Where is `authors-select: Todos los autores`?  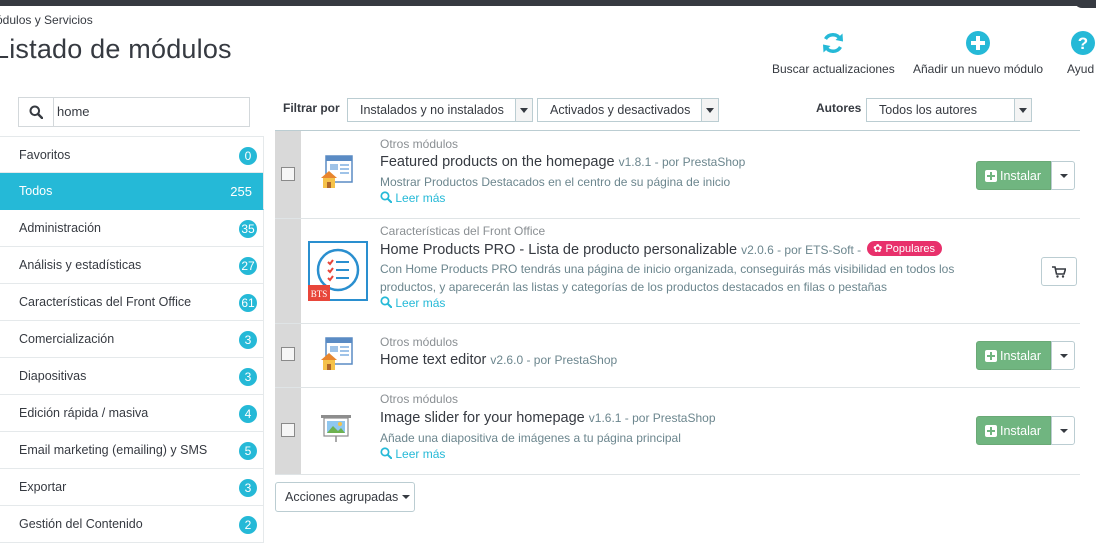
authors-select: Todos los autores is located at coordinates (949, 110).